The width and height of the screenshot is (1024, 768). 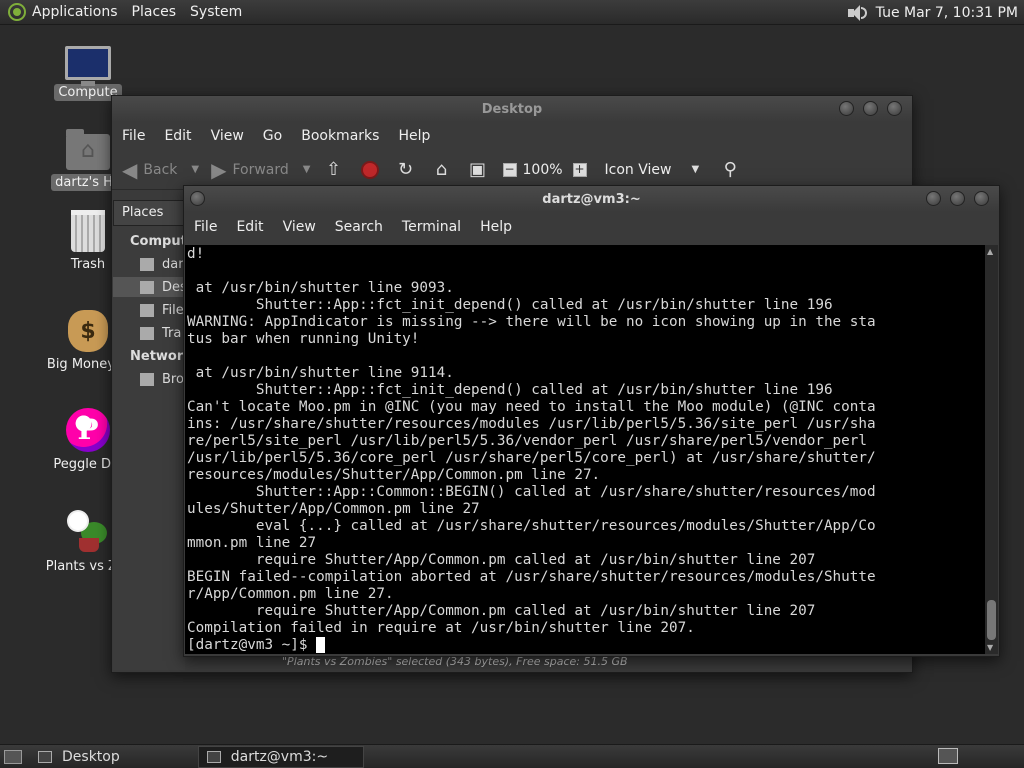 I want to click on drive-icon, so click(x=147, y=310).